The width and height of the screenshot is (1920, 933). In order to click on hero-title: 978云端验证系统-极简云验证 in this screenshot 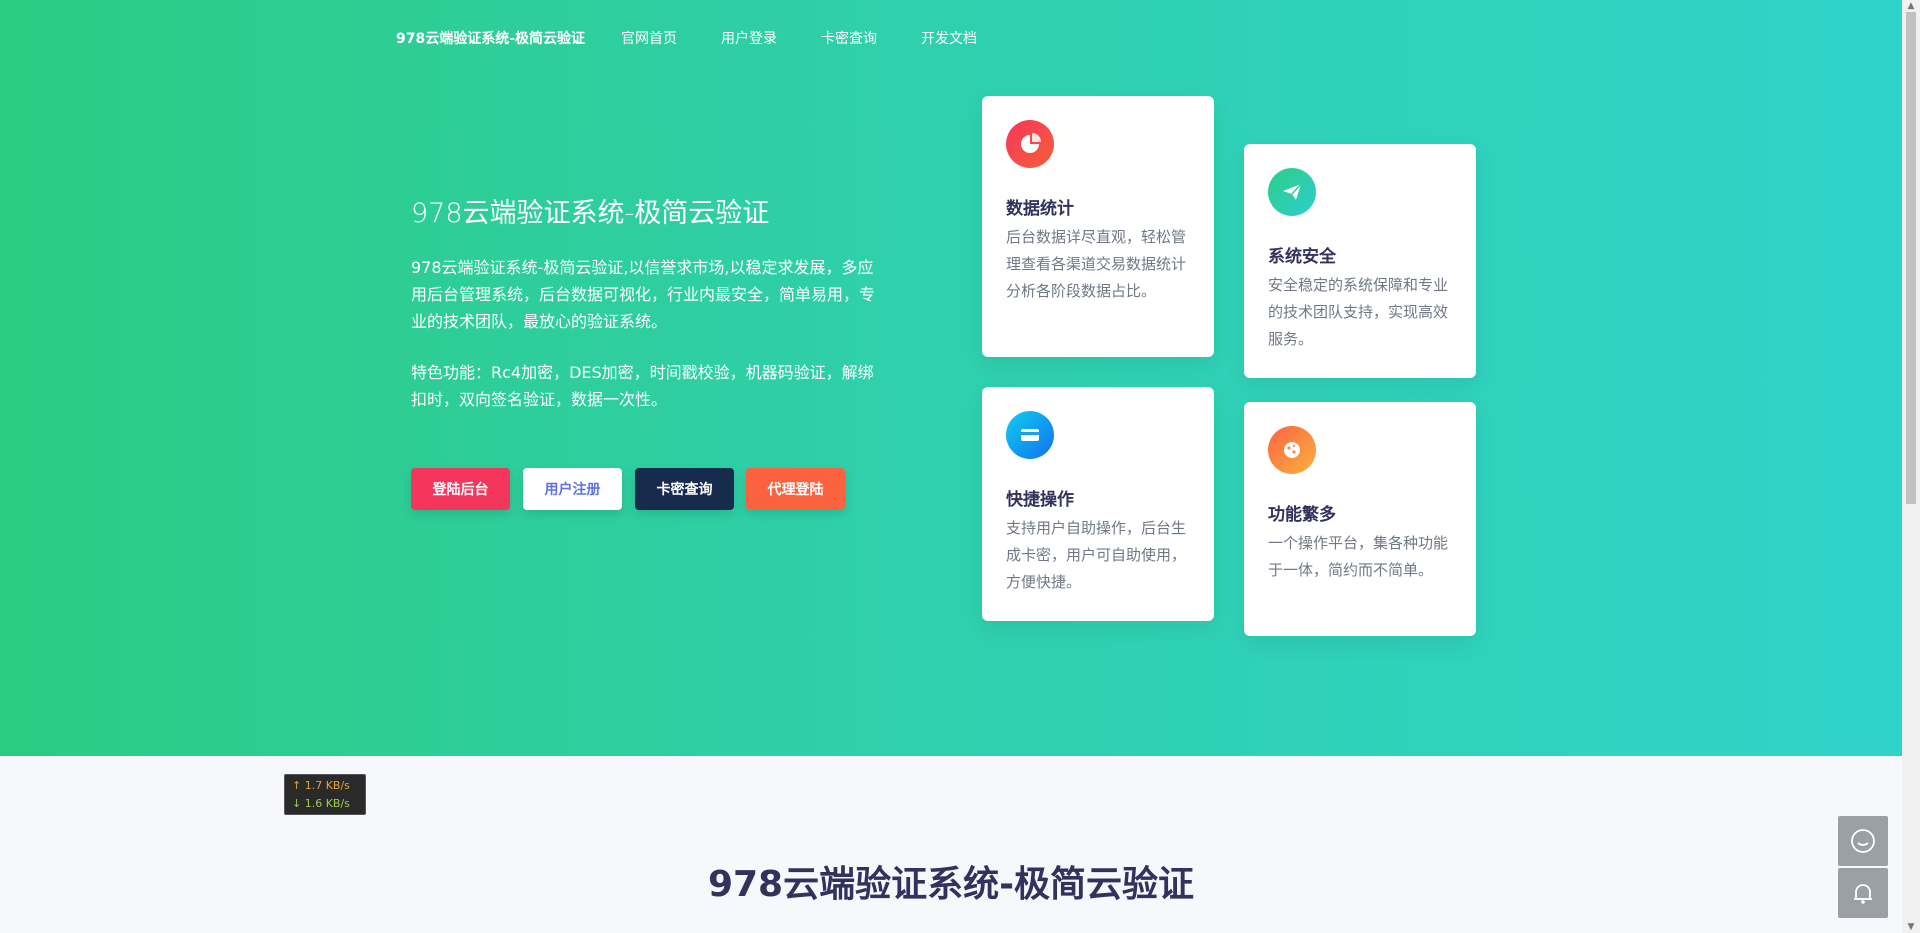, I will do `click(590, 213)`.